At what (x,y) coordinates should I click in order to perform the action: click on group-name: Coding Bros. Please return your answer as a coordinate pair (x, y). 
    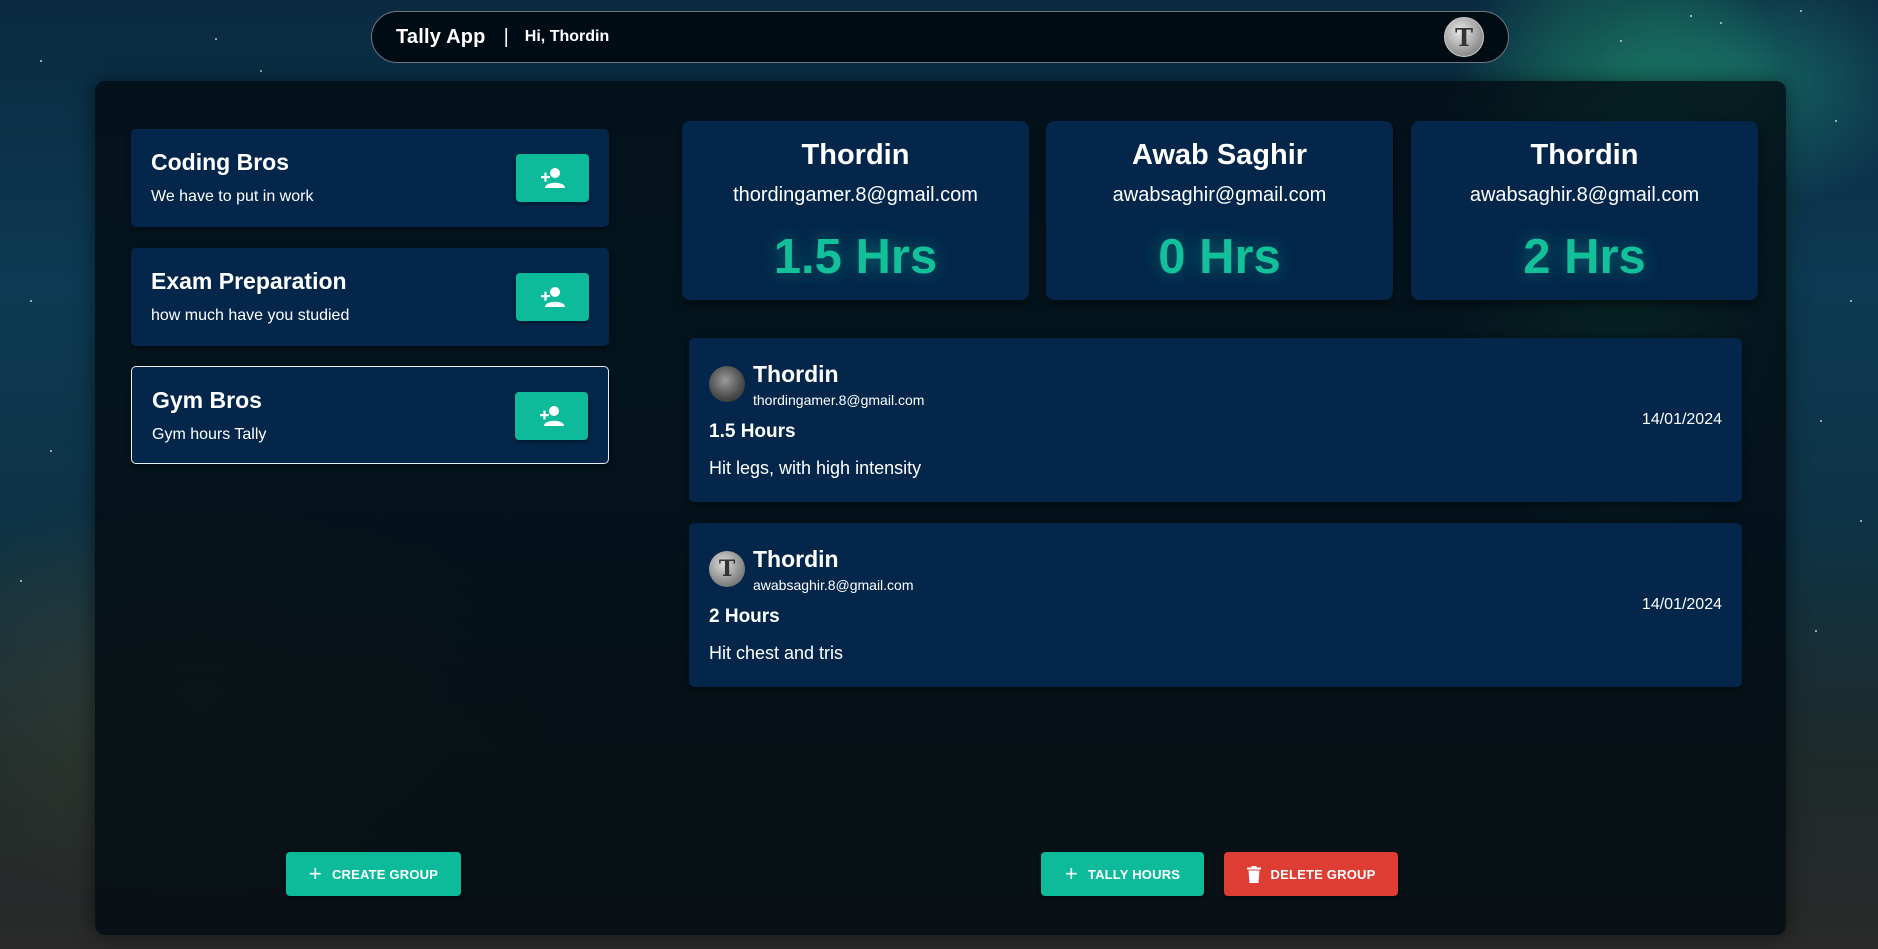
    Looking at the image, I should click on (220, 162).